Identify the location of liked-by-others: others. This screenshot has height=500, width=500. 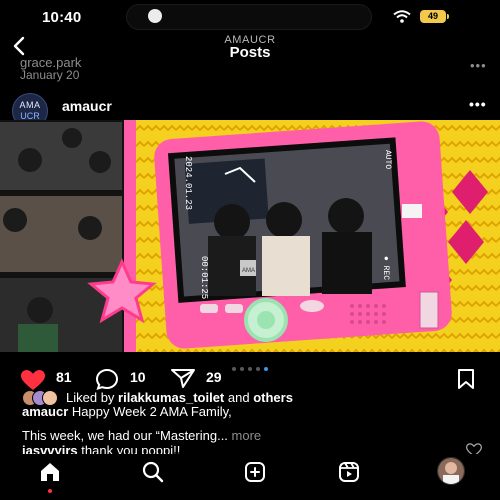
(273, 397).